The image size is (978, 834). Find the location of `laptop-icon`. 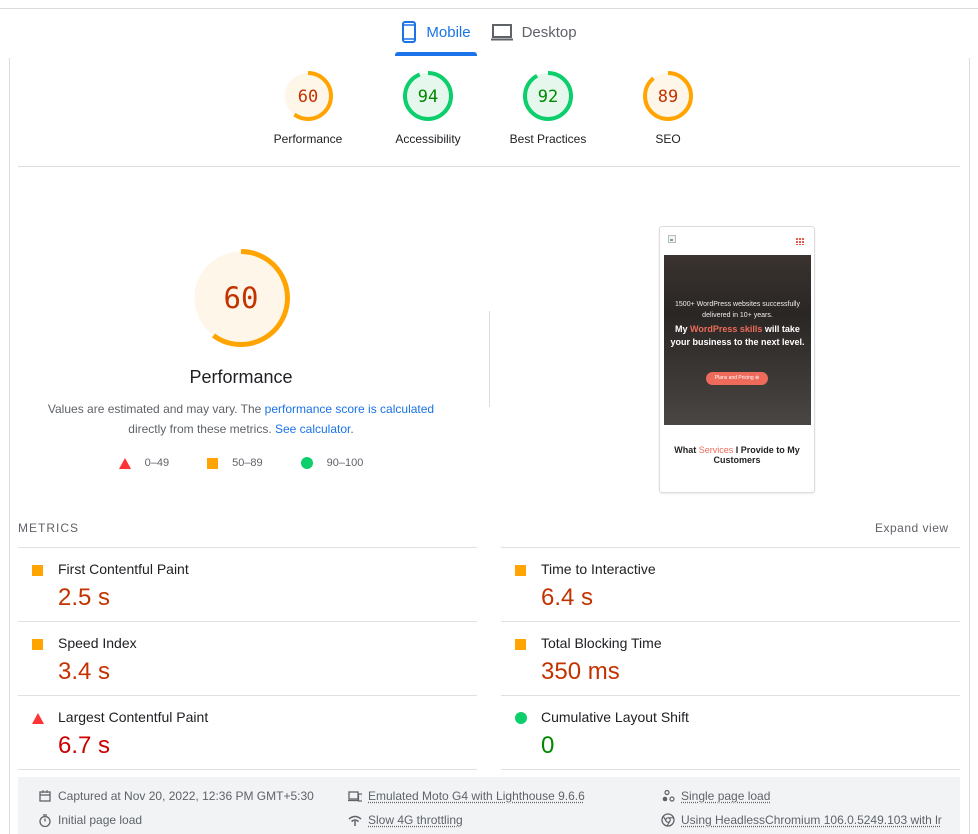

laptop-icon is located at coordinates (501, 32).